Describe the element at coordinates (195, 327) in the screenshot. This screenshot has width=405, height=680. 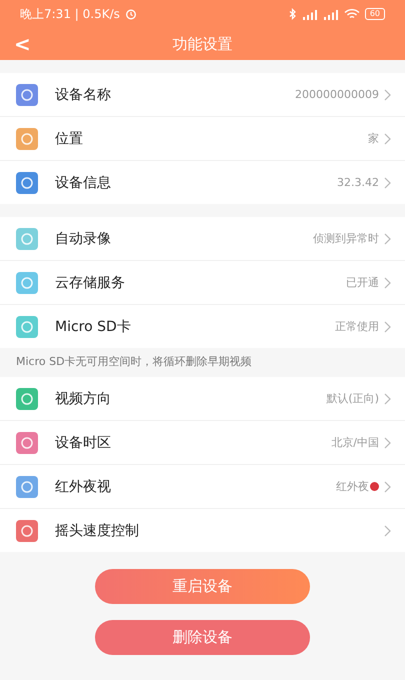
I see `setting-label: Micro SD卡` at that location.